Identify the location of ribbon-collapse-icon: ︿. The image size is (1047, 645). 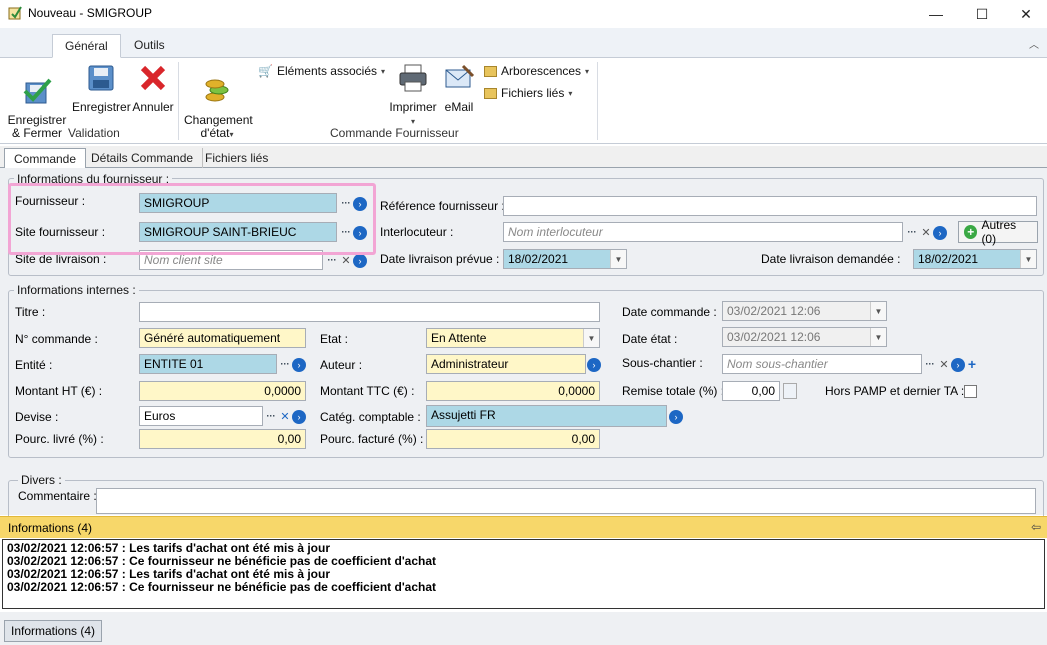
(1034, 43).